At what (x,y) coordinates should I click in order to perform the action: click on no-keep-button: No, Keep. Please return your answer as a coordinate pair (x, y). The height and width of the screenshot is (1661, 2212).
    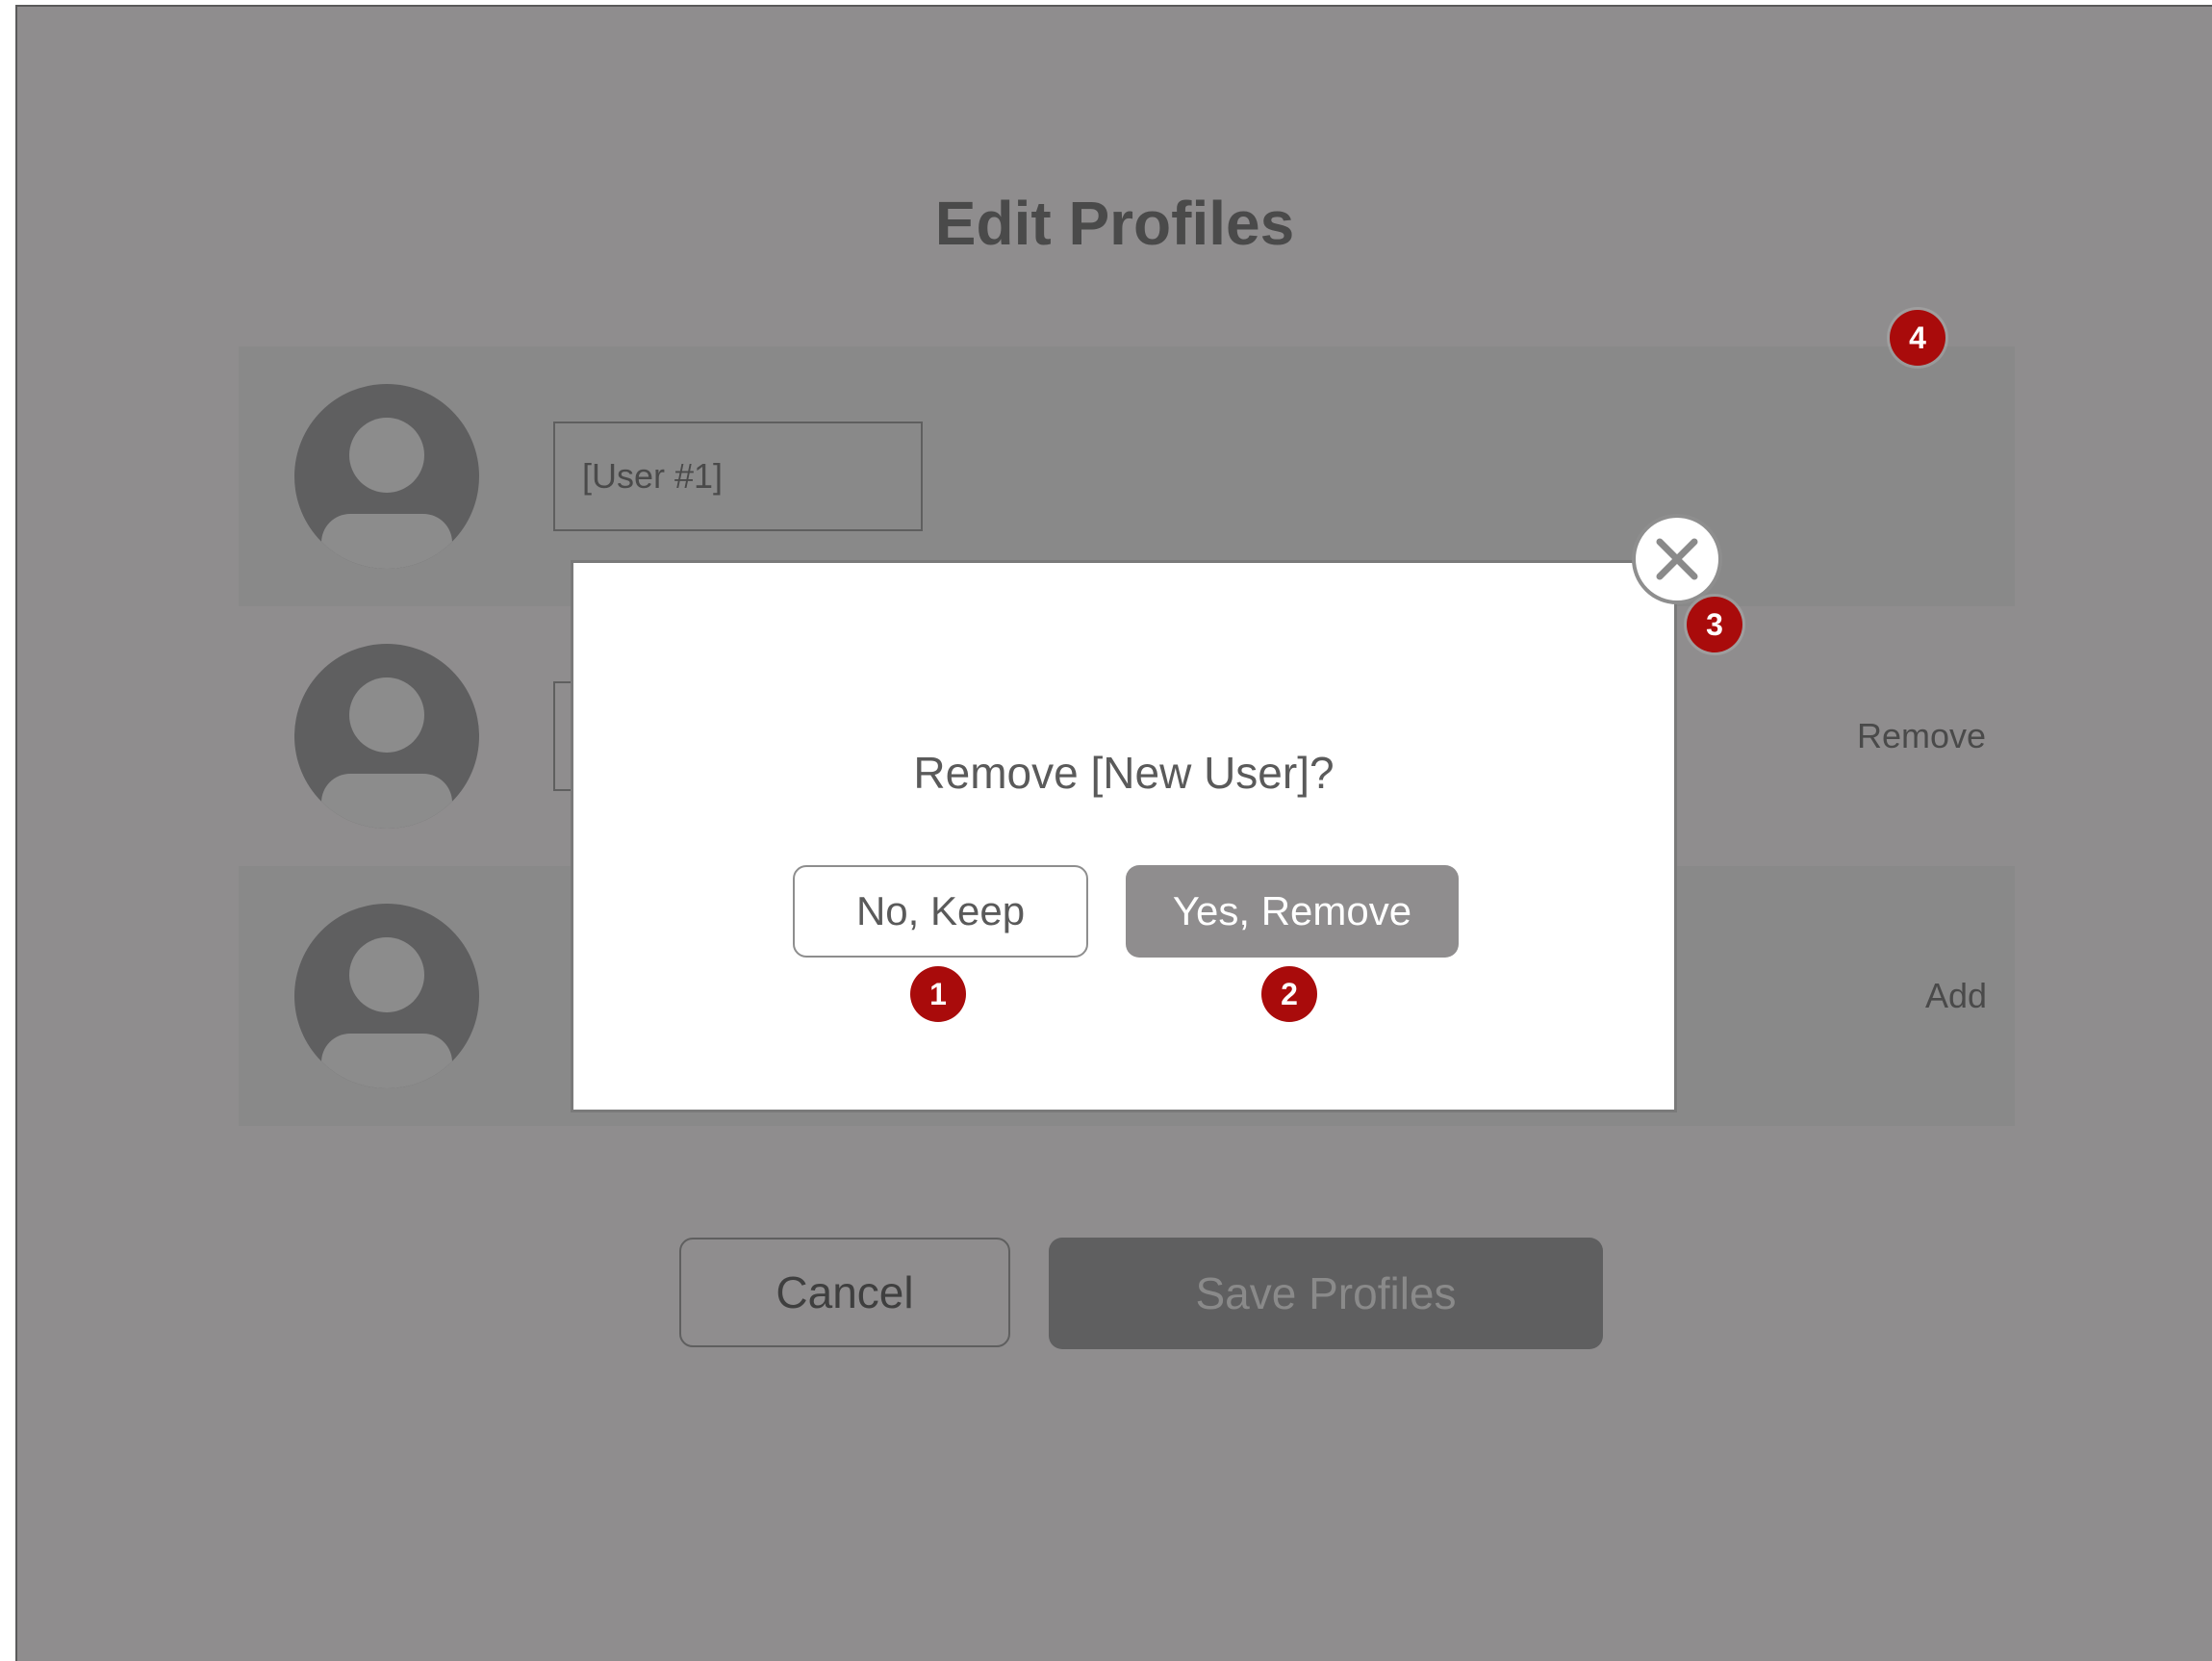
    Looking at the image, I should click on (940, 911).